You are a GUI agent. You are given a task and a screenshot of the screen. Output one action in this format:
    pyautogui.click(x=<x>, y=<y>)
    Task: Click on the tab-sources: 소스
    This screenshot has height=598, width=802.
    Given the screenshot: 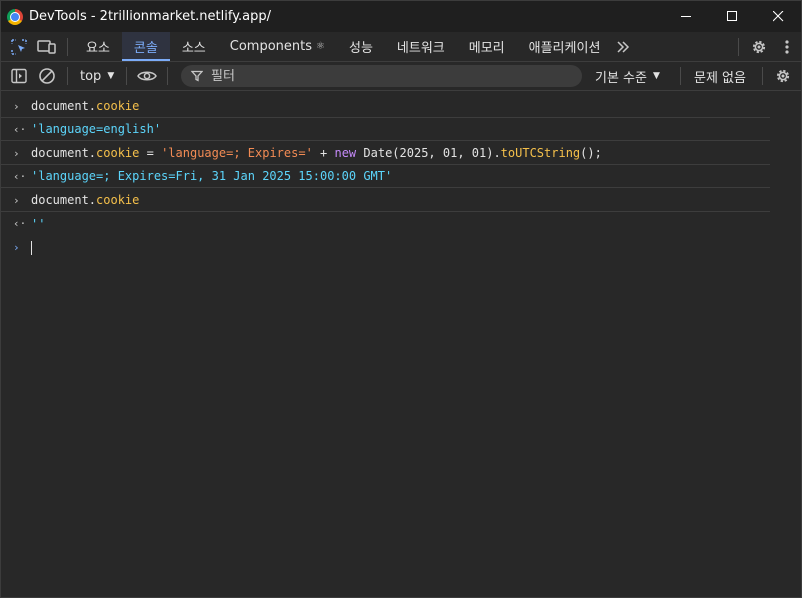 What is the action you would take?
    pyautogui.click(x=194, y=46)
    